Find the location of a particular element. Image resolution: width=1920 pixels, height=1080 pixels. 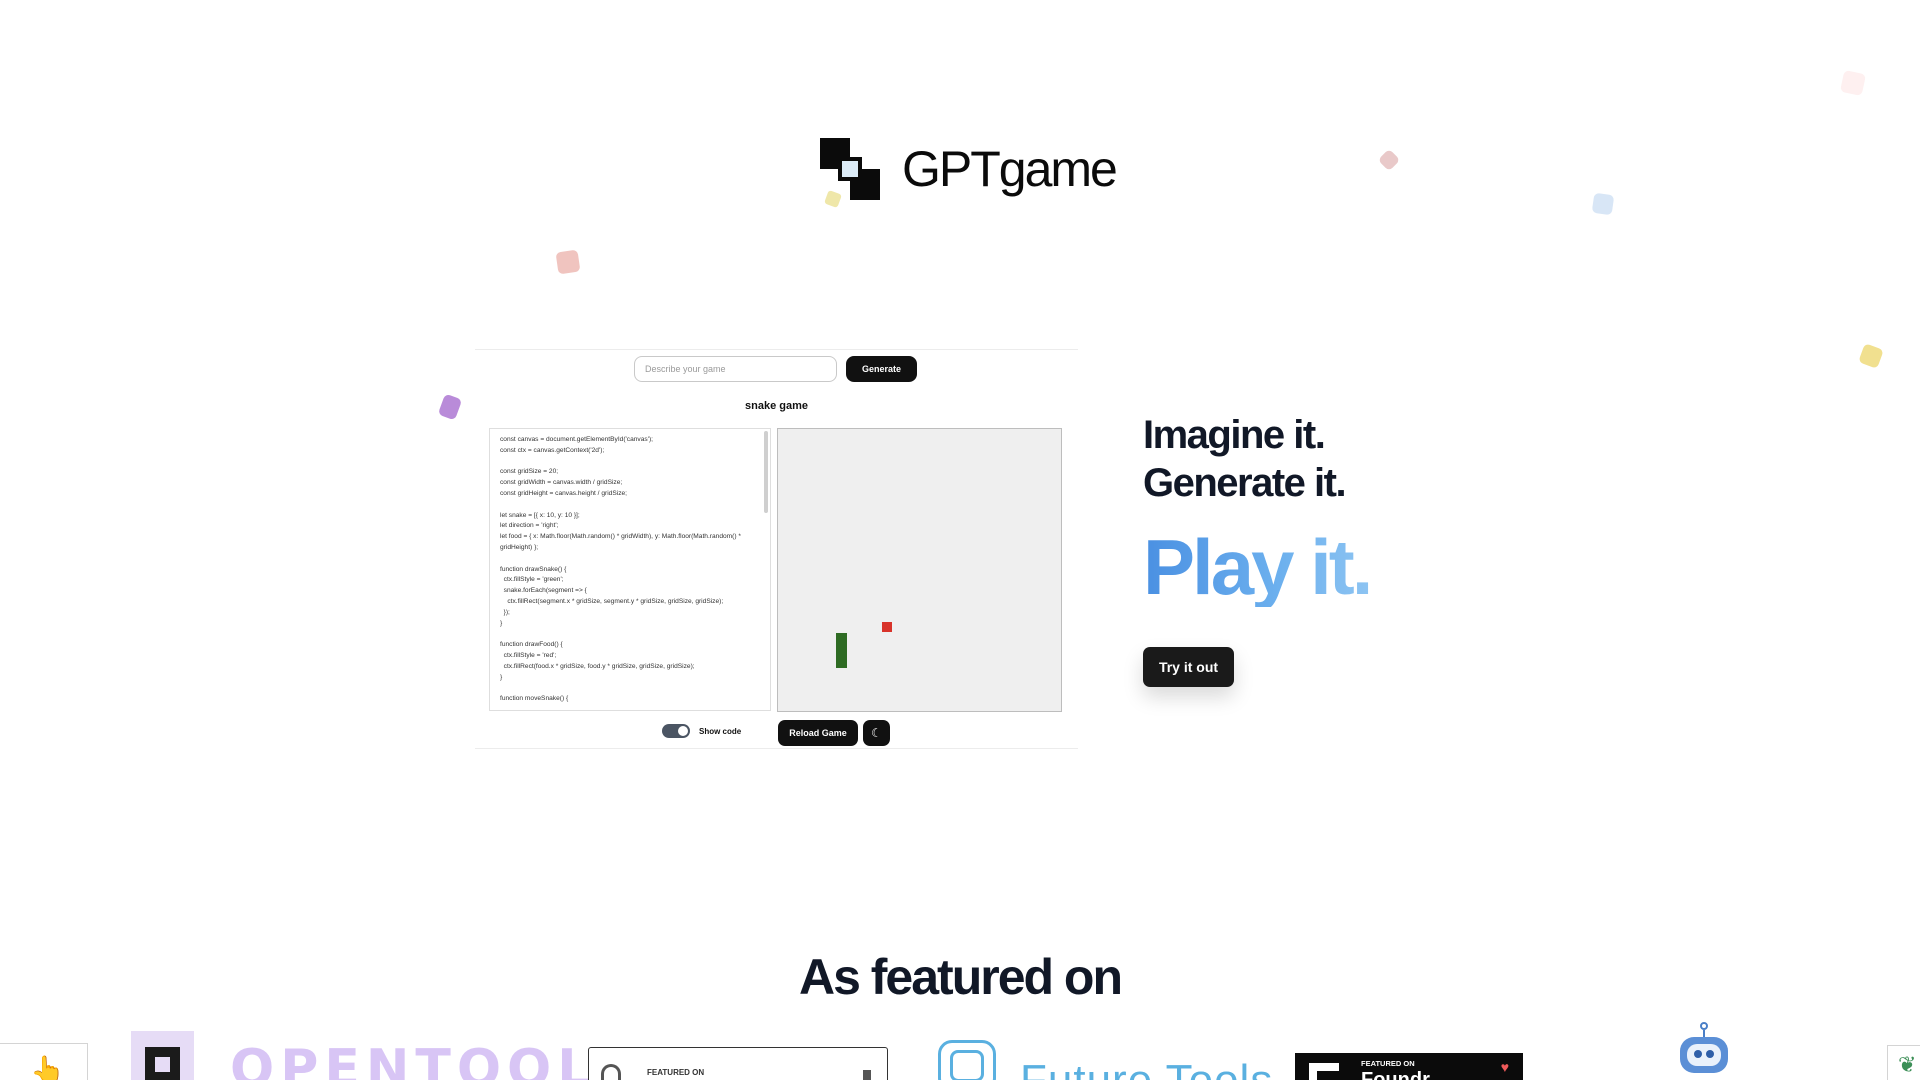

generate-button: Generate is located at coordinates (881, 369).